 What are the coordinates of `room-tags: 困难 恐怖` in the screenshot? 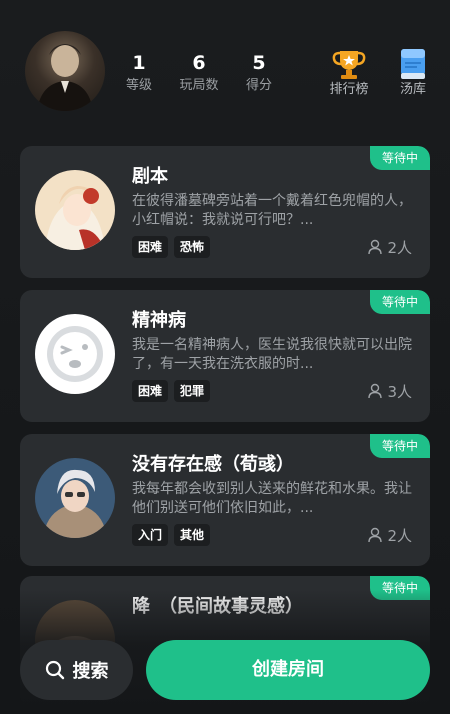 It's located at (171, 247).